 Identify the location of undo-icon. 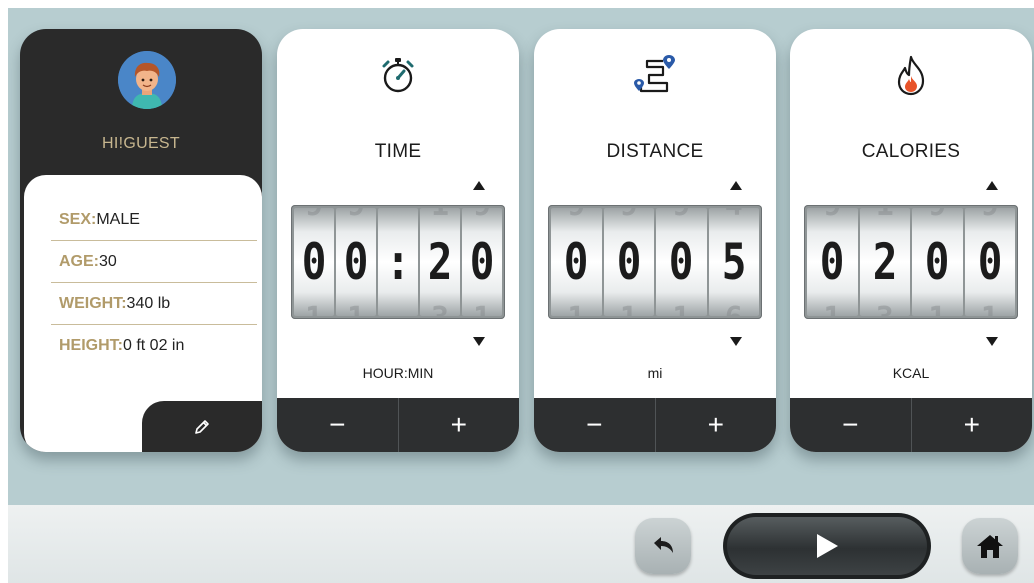
(663, 545).